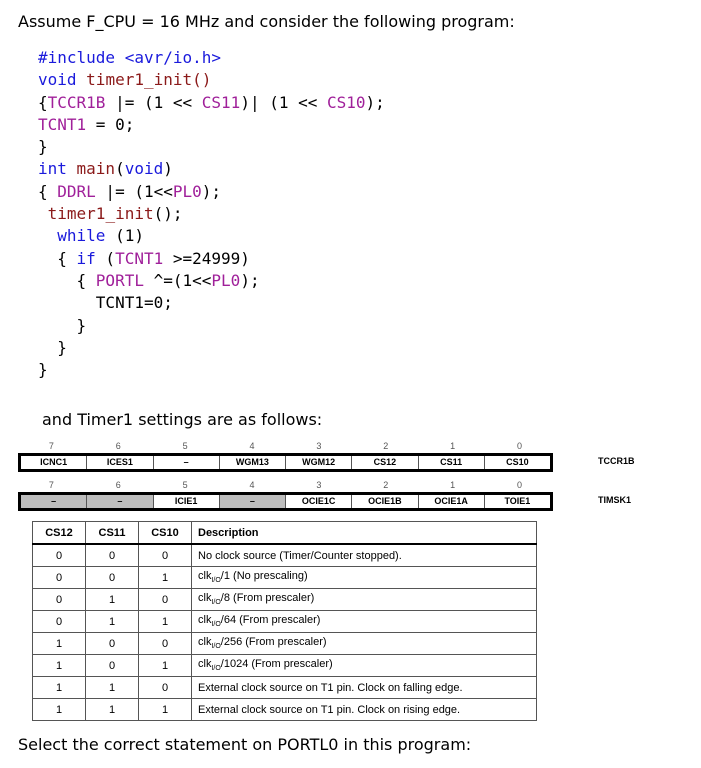  I want to click on description-cell: clkI/O/64 (From prescaler), so click(364, 621).